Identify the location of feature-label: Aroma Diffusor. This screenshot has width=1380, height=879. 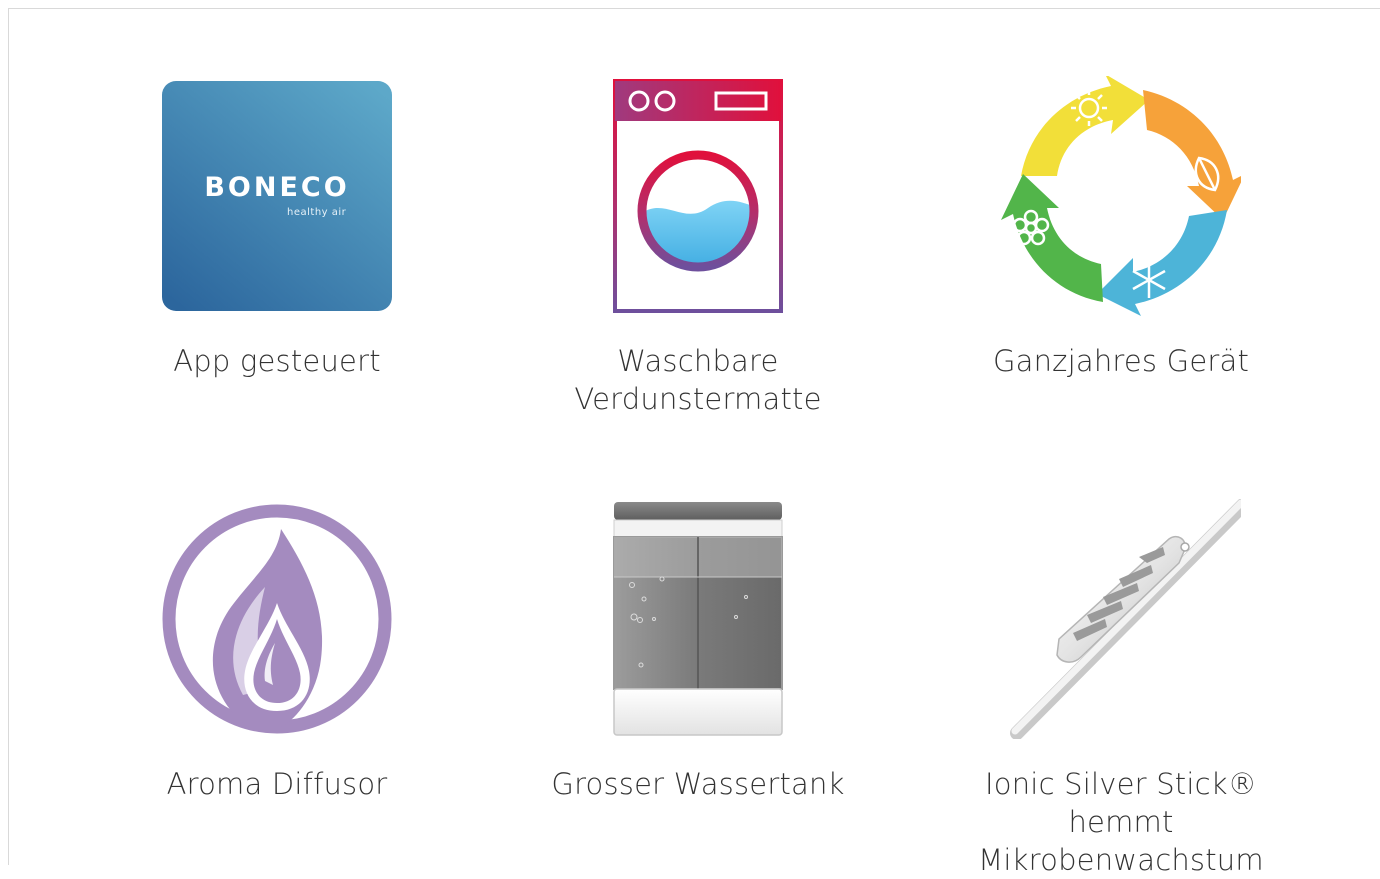
(277, 784).